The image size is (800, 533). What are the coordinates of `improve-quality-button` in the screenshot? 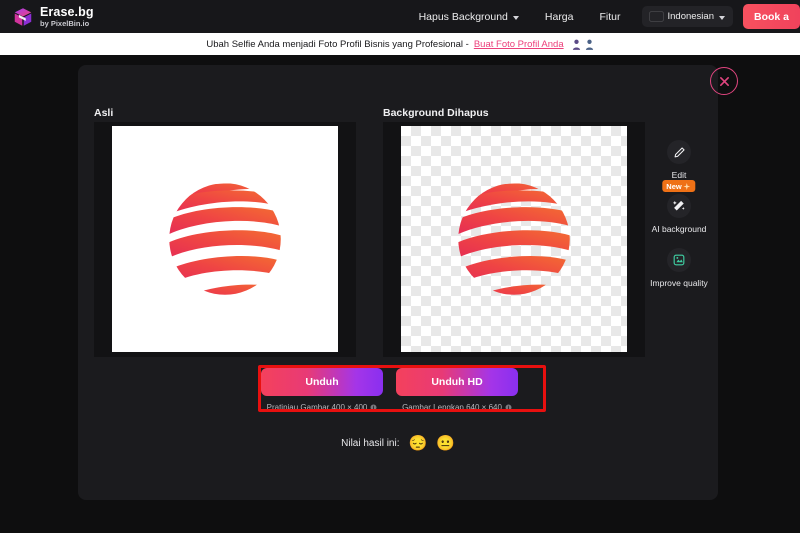 It's located at (679, 260).